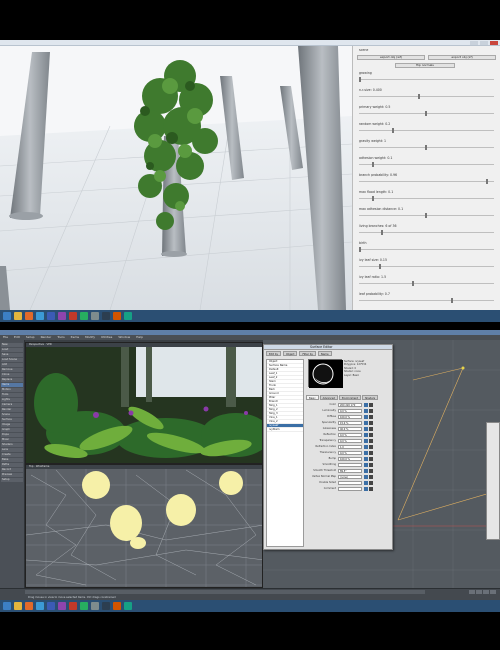  I want to click on menu-item: Setup, so click(30, 337).